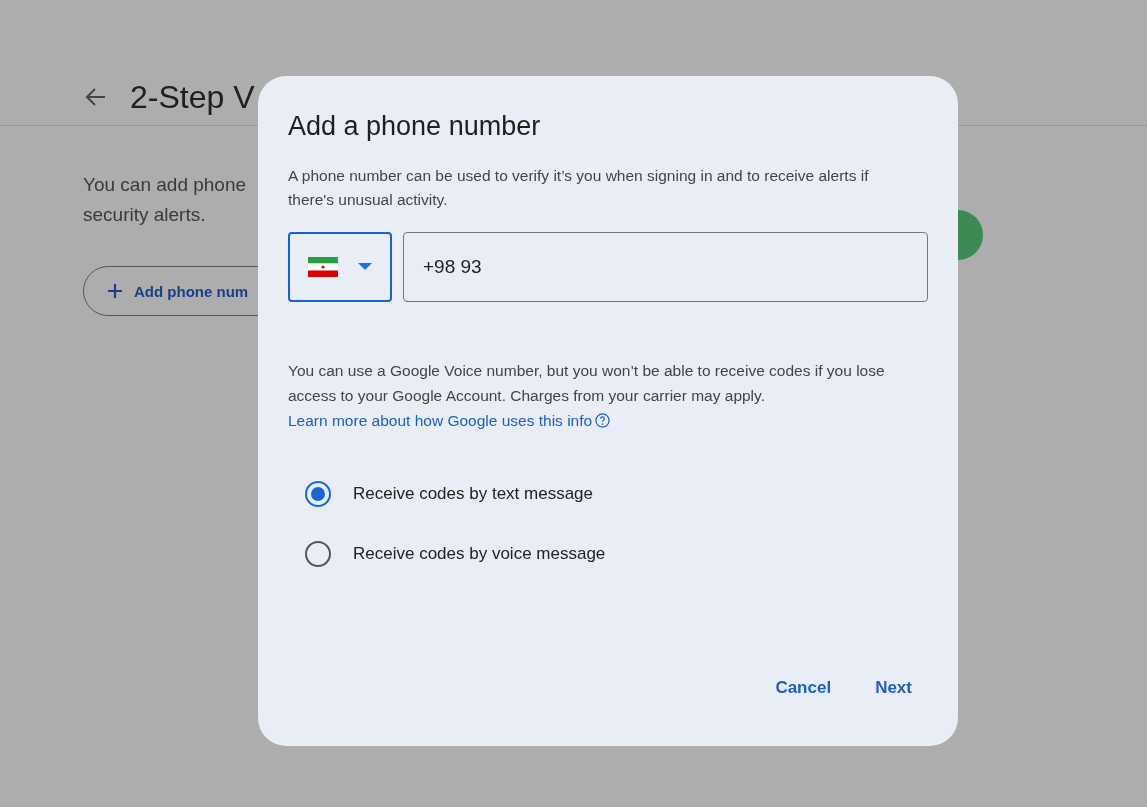  What do you see at coordinates (165, 185) in the screenshot?
I see `description-text: You can add phone` at bounding box center [165, 185].